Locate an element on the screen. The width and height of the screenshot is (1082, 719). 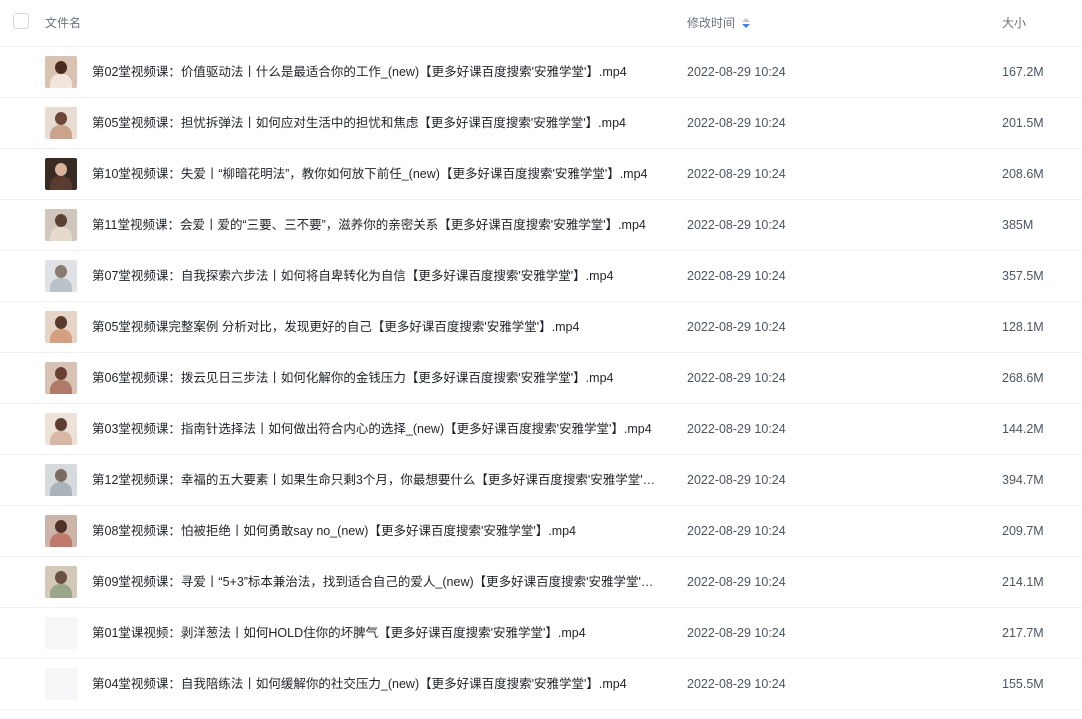
file-size: 208.6M is located at coordinates (1023, 174).